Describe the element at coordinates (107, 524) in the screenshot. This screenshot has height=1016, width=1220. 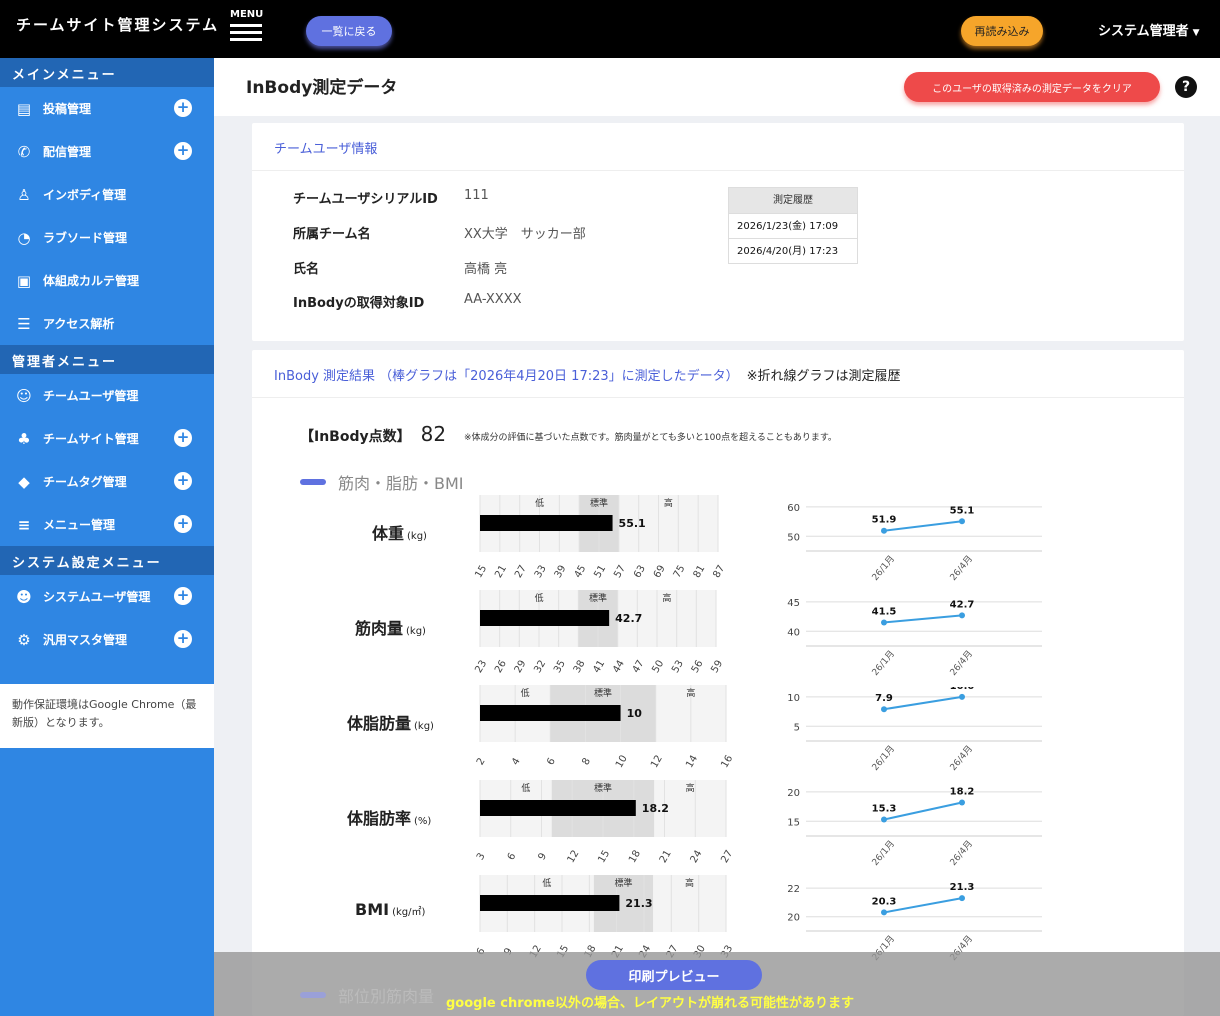
I see `sidebar-item: ≡ メニュー管理 +` at that location.